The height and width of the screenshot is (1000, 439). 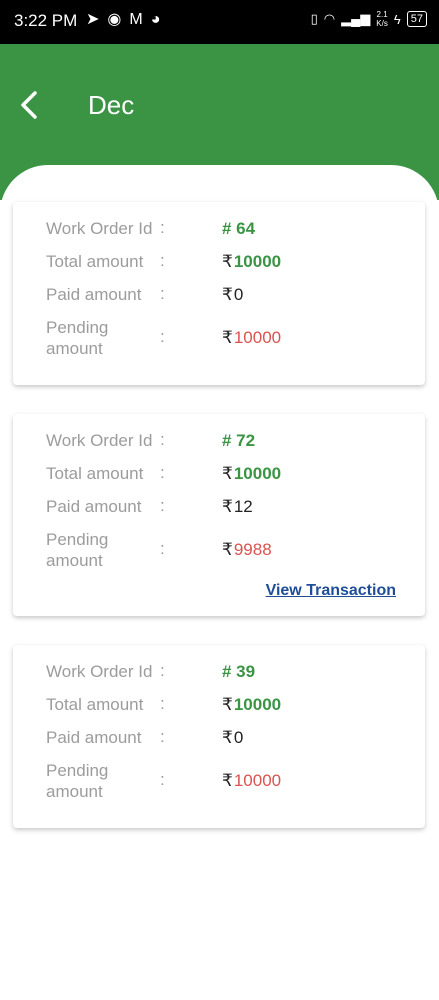 I want to click on status-right: ▯ ◠ ▂▄▆ 2.1 K/s ϟ 57, so click(x=369, y=19).